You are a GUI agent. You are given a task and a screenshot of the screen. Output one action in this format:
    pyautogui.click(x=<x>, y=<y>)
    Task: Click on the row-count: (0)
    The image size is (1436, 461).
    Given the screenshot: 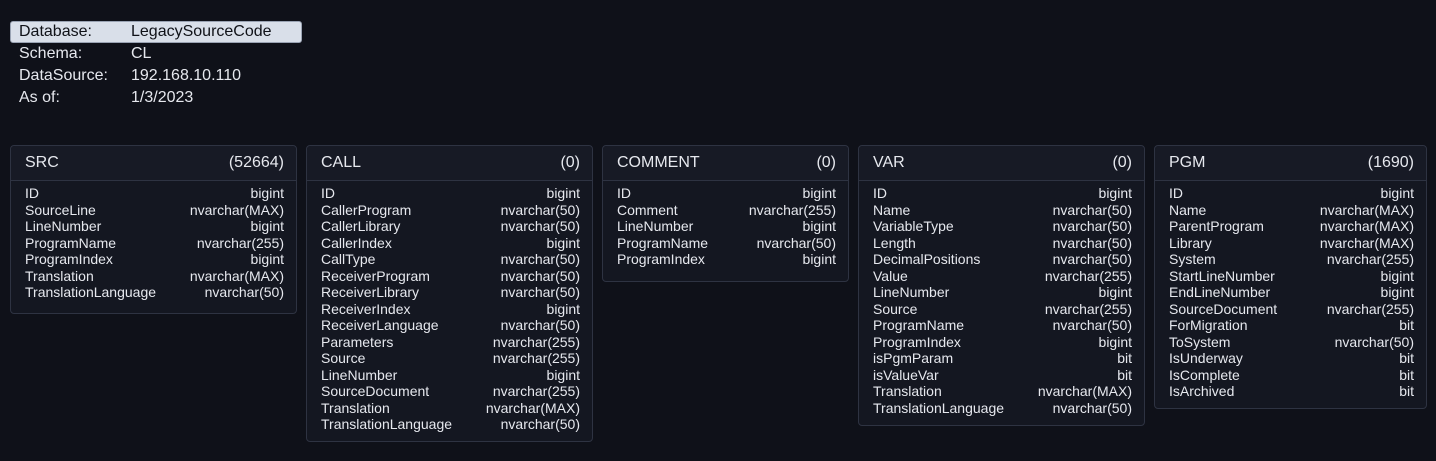 What is the action you would take?
    pyautogui.click(x=570, y=162)
    